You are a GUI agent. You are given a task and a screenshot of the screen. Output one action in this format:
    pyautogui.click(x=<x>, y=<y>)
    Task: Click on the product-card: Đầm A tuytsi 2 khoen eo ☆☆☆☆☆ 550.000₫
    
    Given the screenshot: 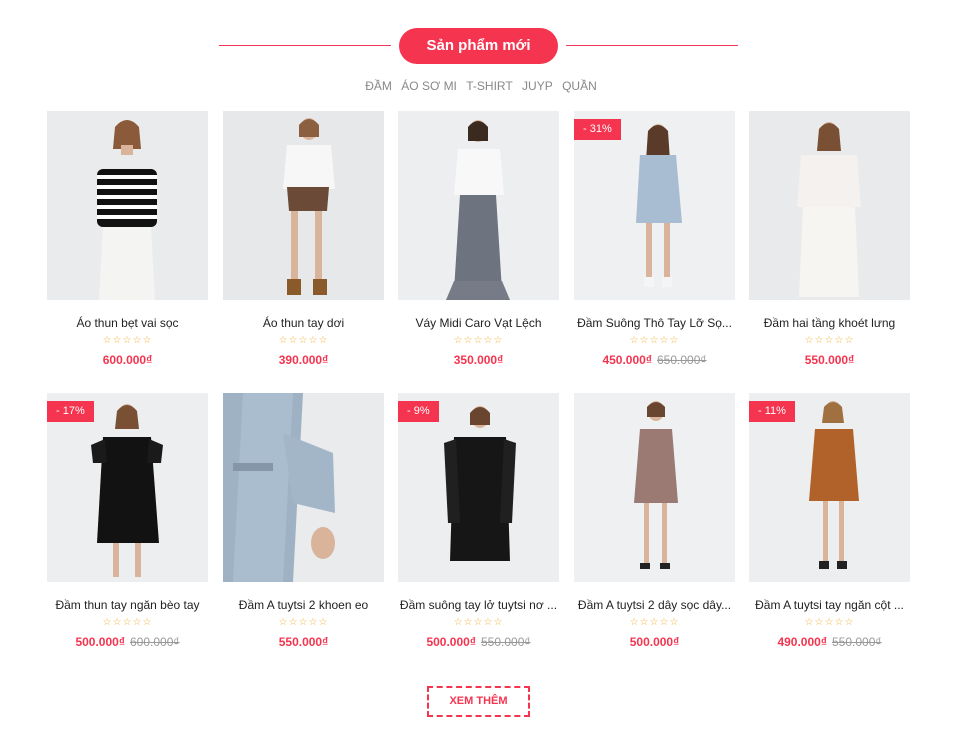 What is the action you would take?
    pyautogui.click(x=303, y=529)
    